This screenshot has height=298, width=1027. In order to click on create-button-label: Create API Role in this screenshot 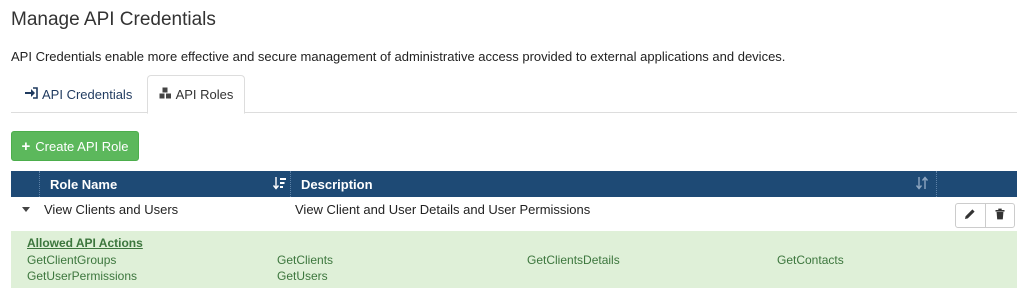, I will do `click(82, 146)`.